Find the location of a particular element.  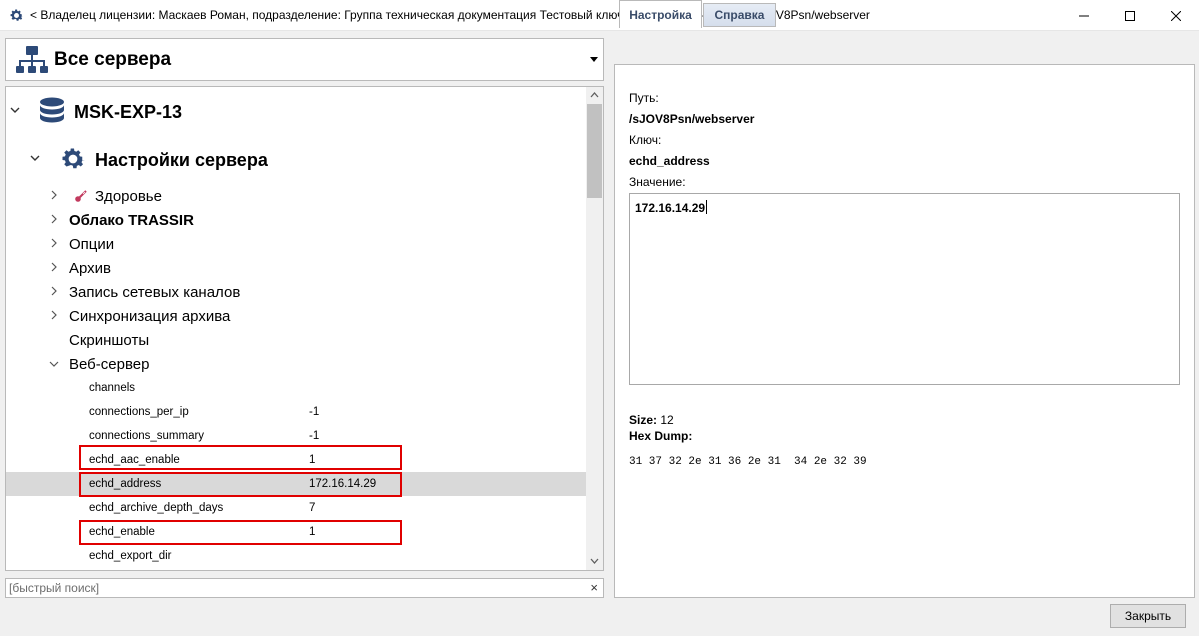

text-caret is located at coordinates (707, 207).